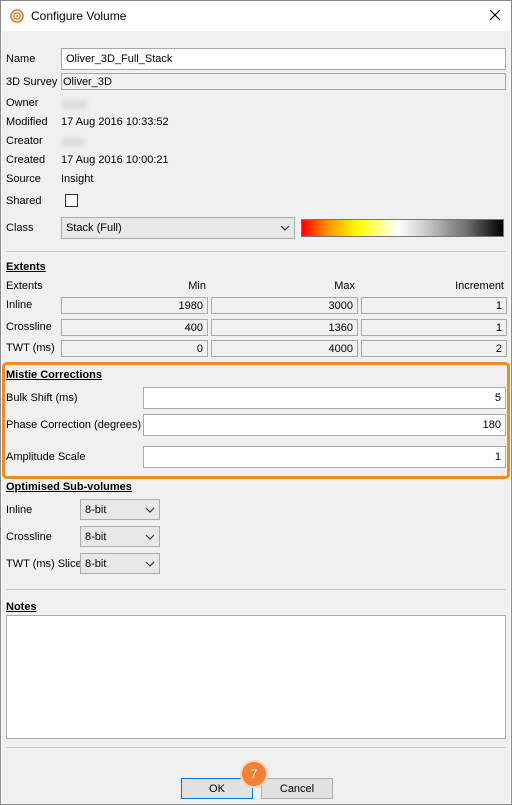 Image resolution: width=512 pixels, height=805 pixels. What do you see at coordinates (115, 122) in the screenshot?
I see `modified-value: 17 Aug 2016 10:33:52` at bounding box center [115, 122].